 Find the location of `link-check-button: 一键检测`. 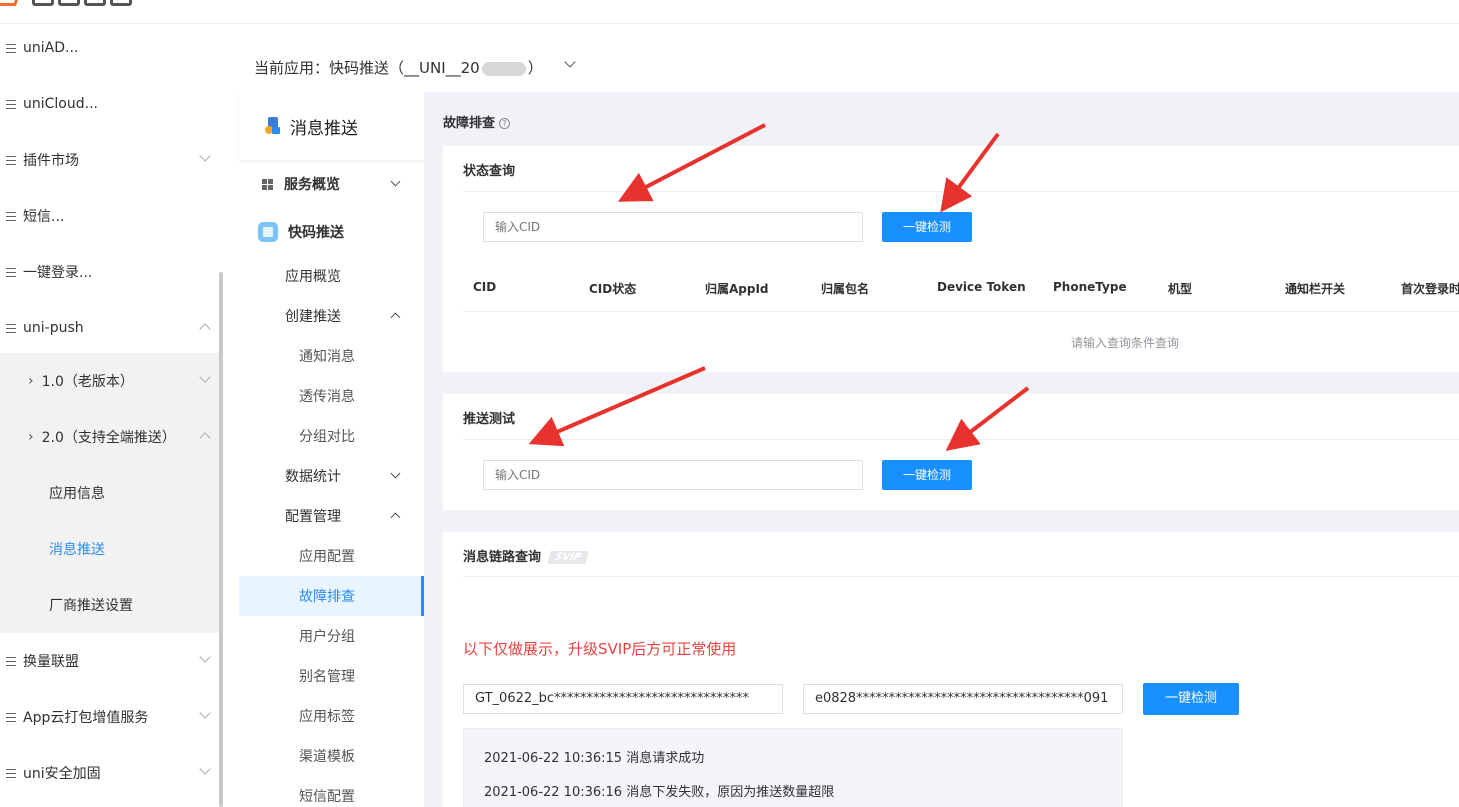

link-check-button: 一键检测 is located at coordinates (1191, 699).